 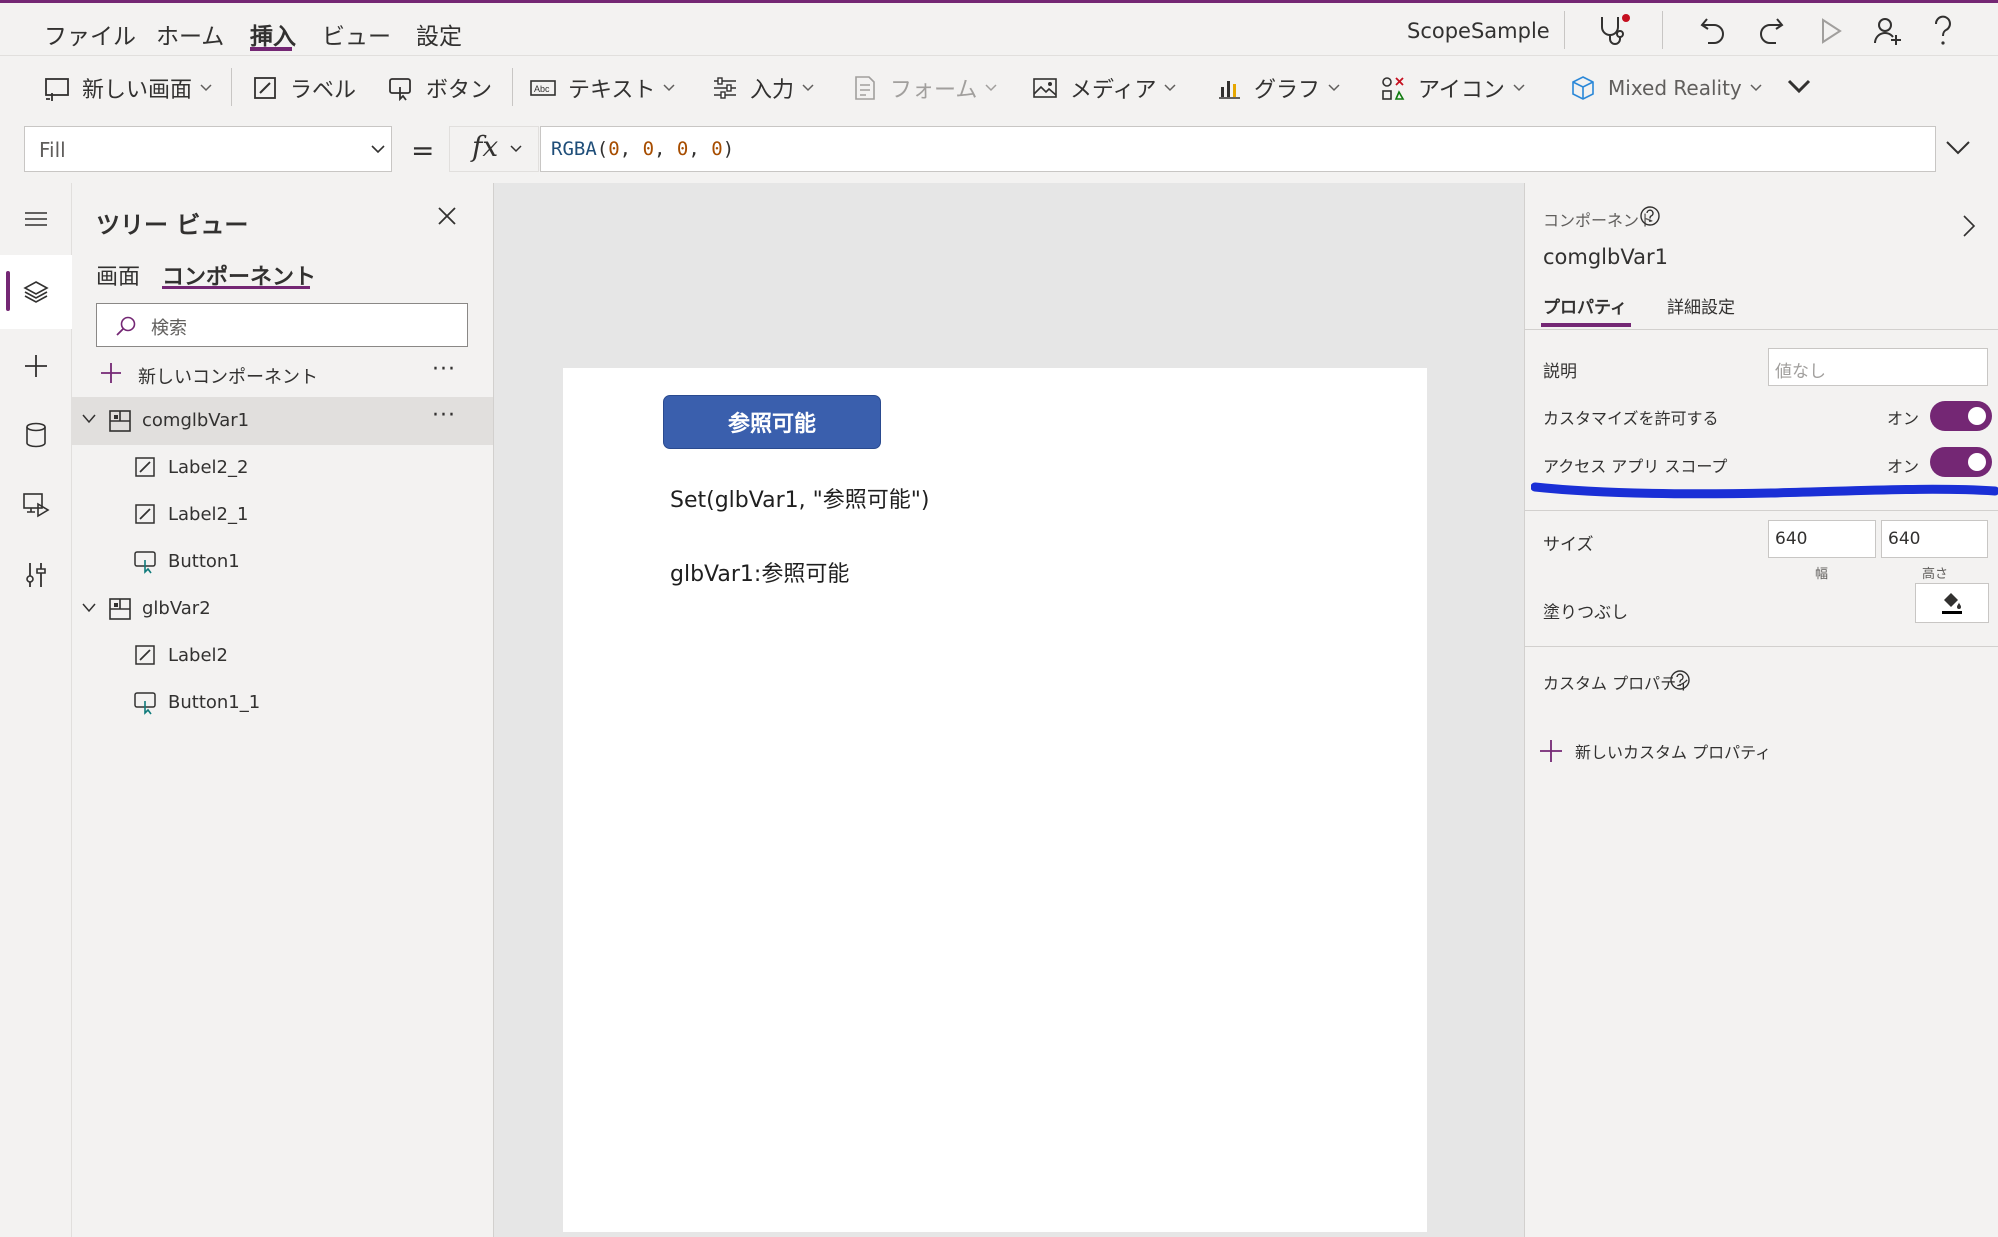 I want to click on new-custom-property-button: 新しいカスタム プロパティ, so click(x=1689, y=751).